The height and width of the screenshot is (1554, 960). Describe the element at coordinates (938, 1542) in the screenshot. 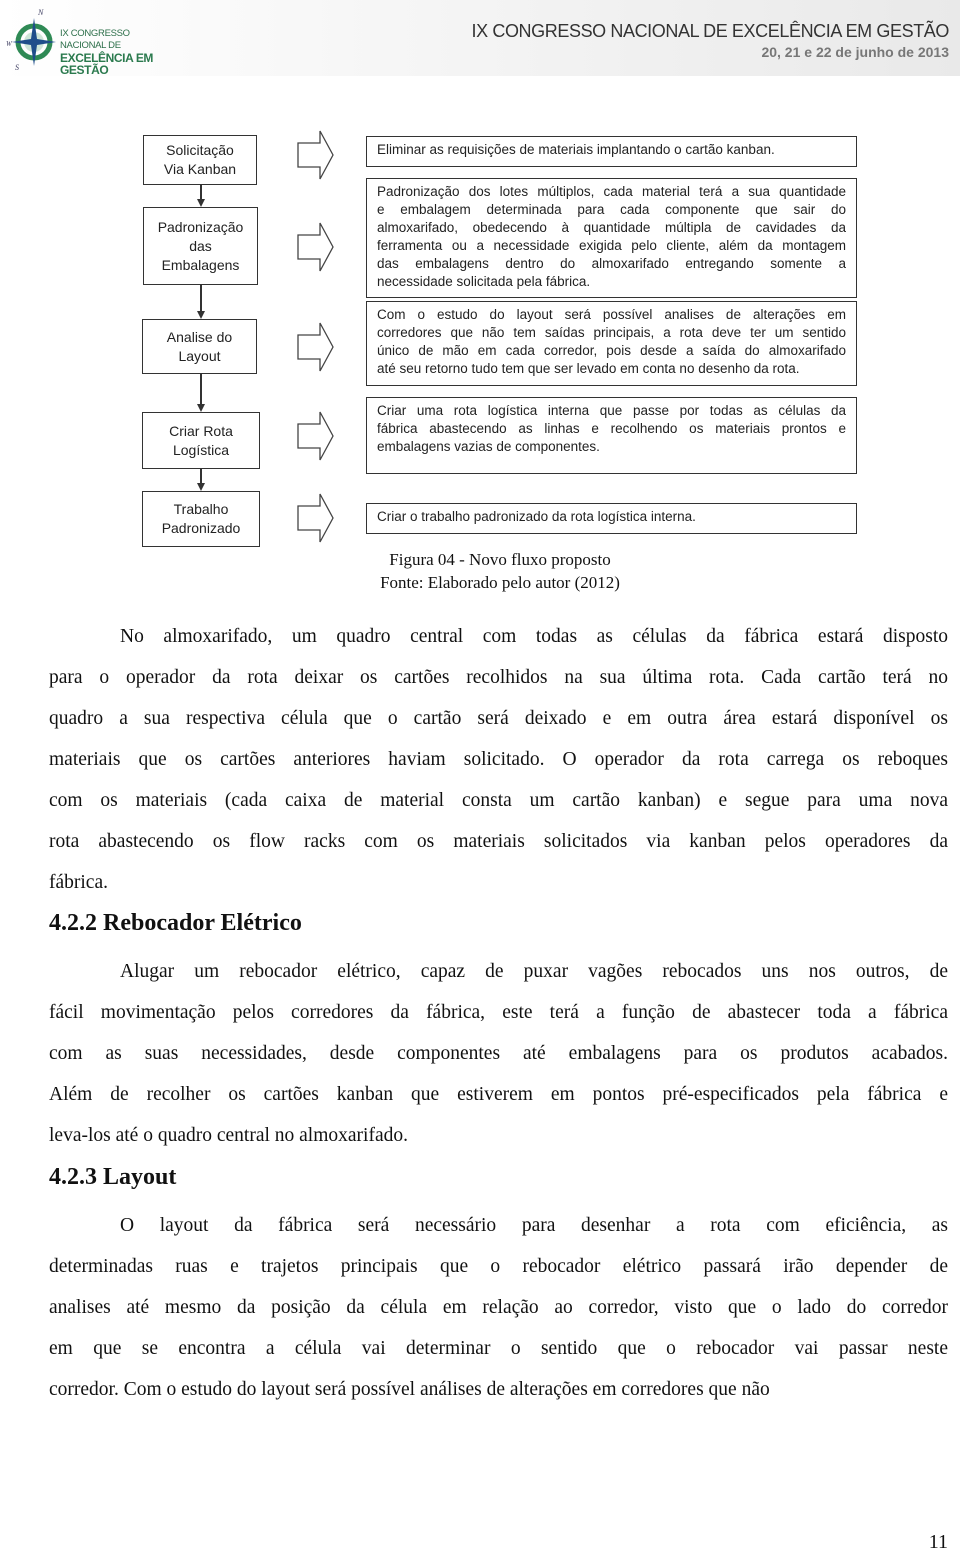

I see `page-number: 11` at that location.